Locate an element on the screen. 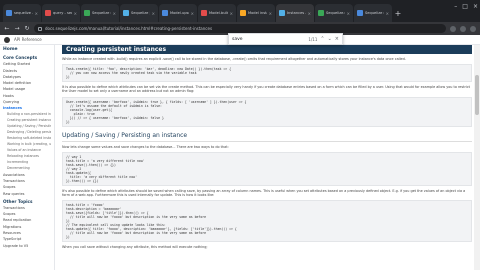 The image size is (480, 270). sidebar-home-link: Home is located at coordinates (27, 49).